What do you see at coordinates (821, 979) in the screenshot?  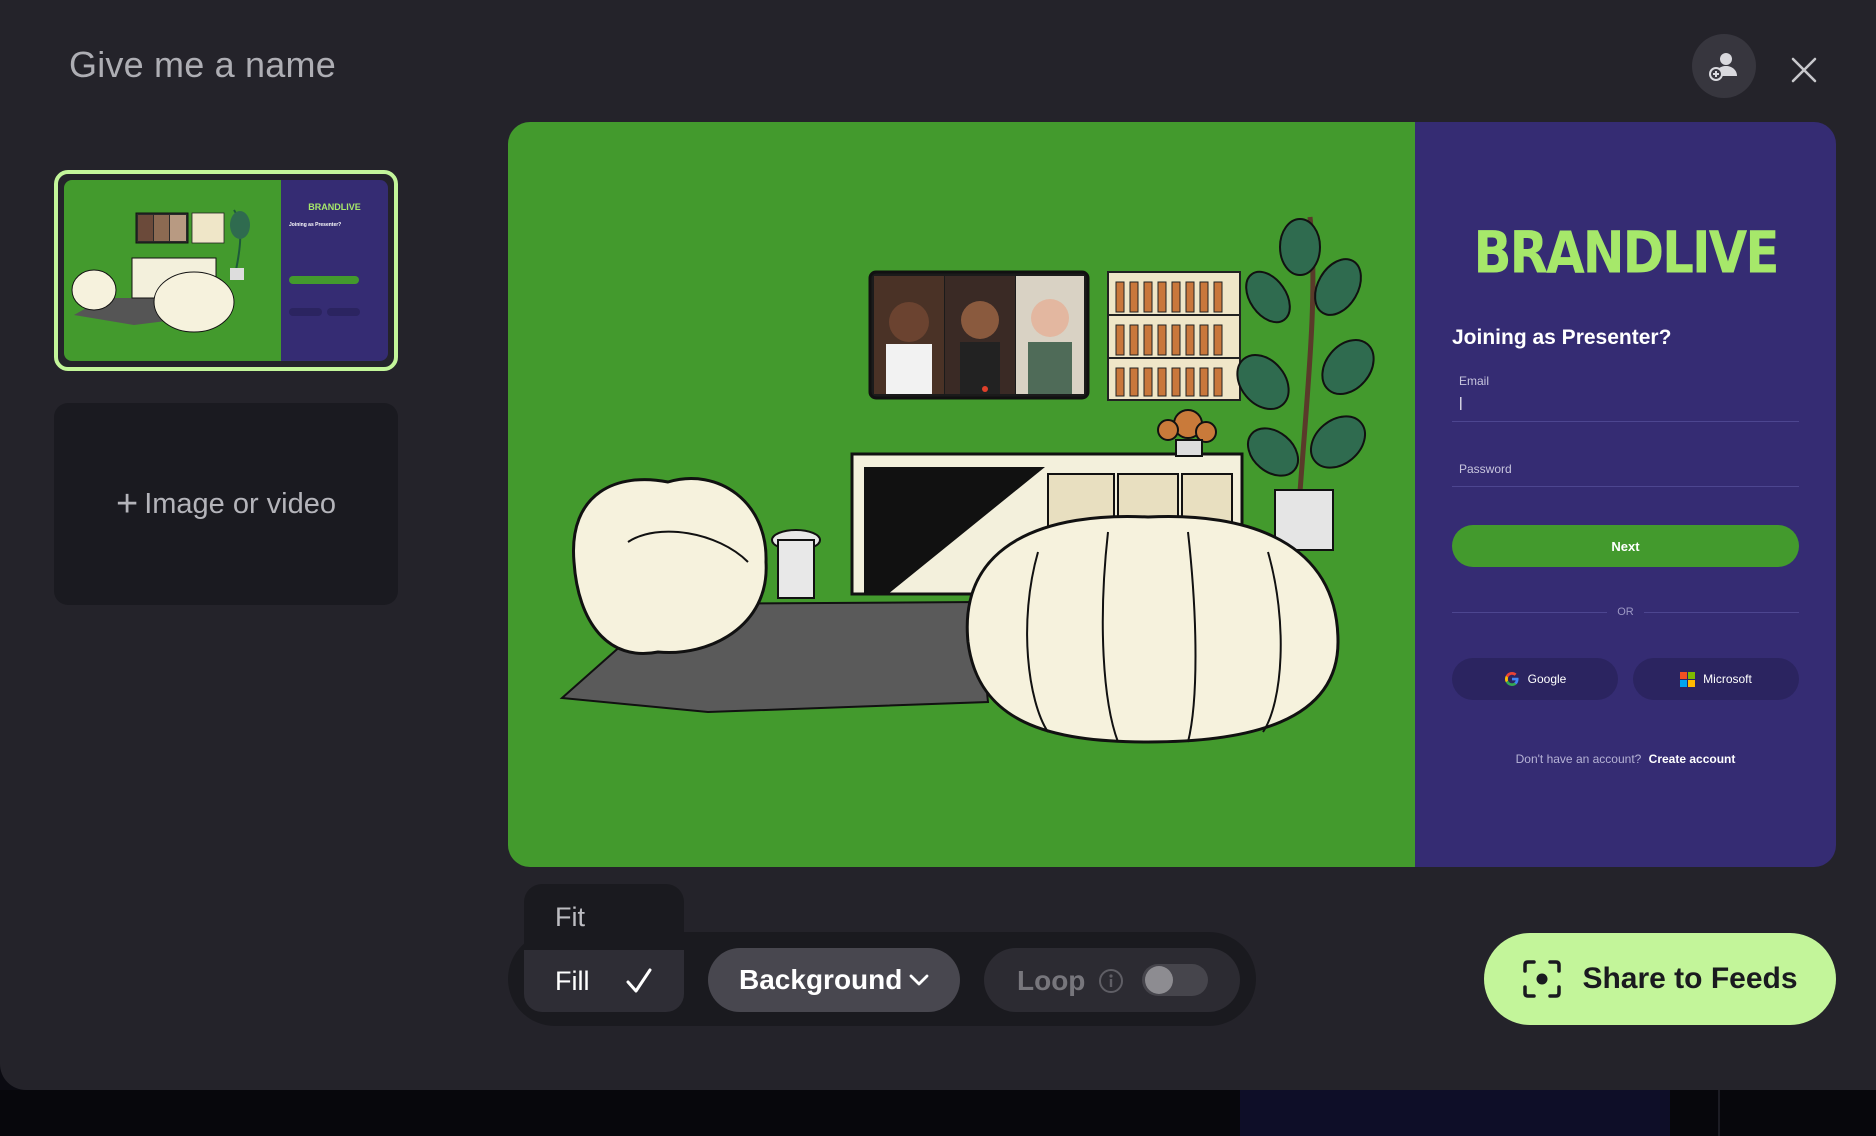 I see `background-label: Background` at bounding box center [821, 979].